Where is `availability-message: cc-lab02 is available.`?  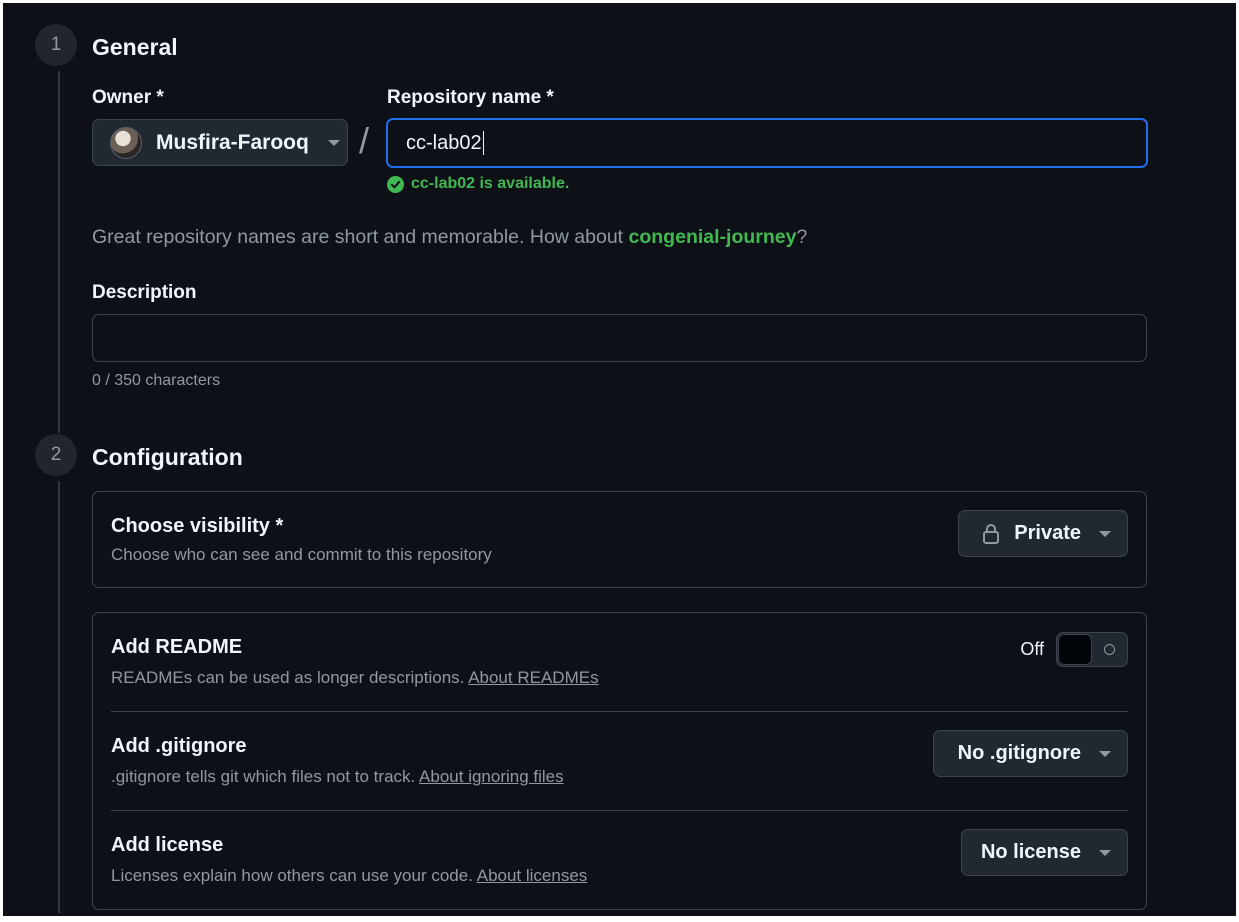 availability-message: cc-lab02 is available. is located at coordinates (478, 184).